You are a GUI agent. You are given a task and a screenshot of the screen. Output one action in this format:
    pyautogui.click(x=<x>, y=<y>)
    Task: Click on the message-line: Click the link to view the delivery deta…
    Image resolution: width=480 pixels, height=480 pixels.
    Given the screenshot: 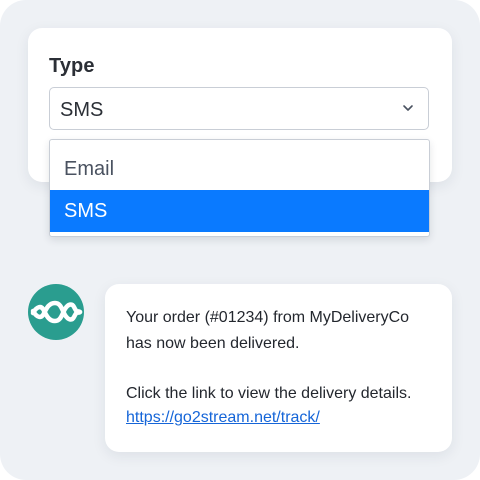 What is the action you would take?
    pyautogui.click(x=269, y=393)
    